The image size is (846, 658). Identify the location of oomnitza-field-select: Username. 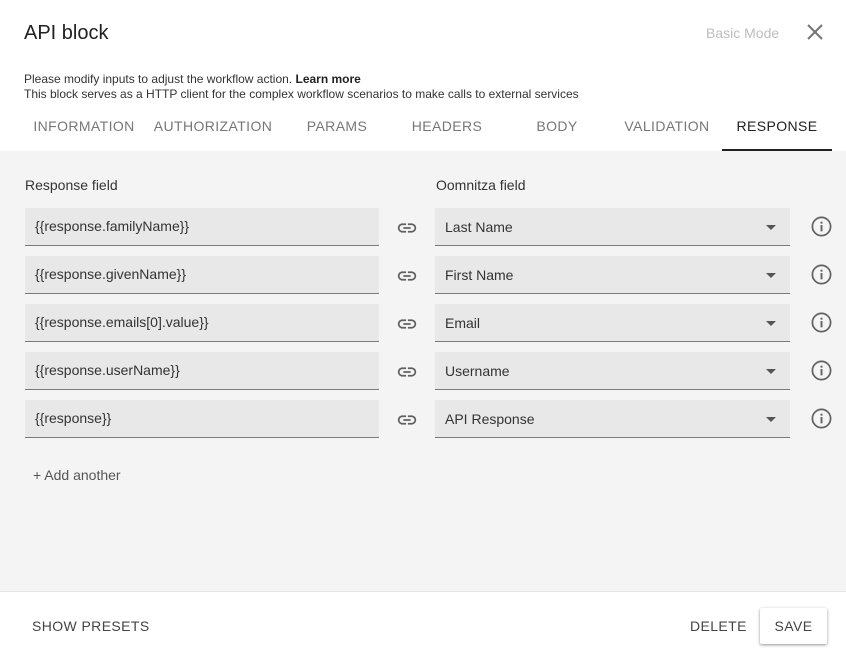
(612, 371).